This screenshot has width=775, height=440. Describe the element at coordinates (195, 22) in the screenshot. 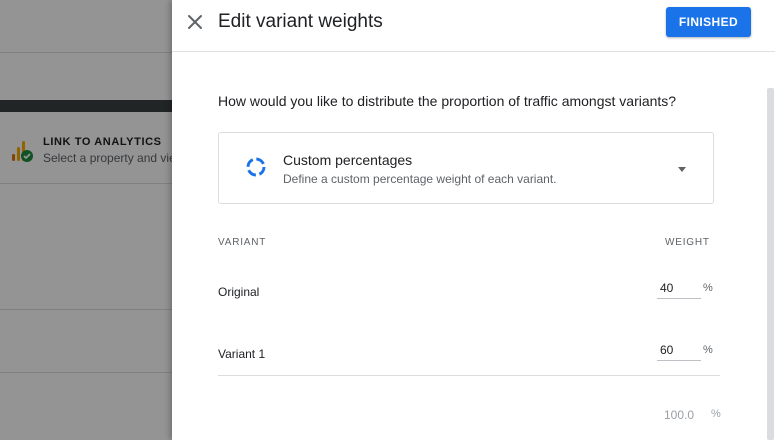

I see `close-icon` at that location.